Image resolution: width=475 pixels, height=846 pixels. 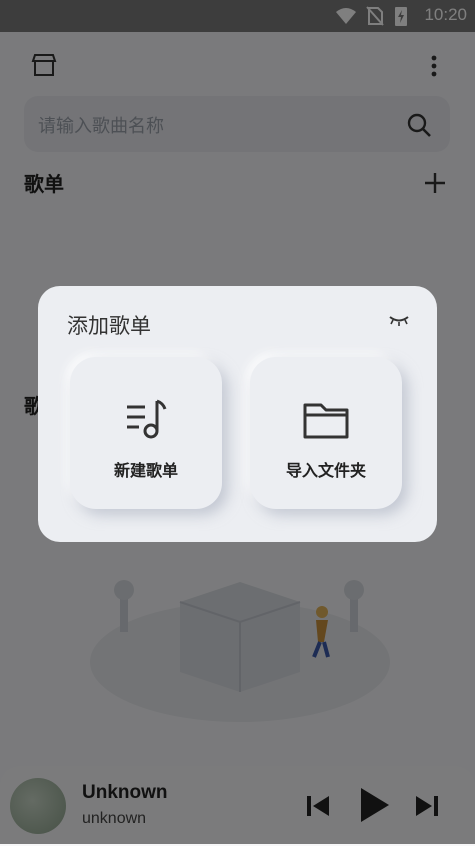 What do you see at coordinates (399, 321) in the screenshot?
I see `collapse-eye-icon` at bounding box center [399, 321].